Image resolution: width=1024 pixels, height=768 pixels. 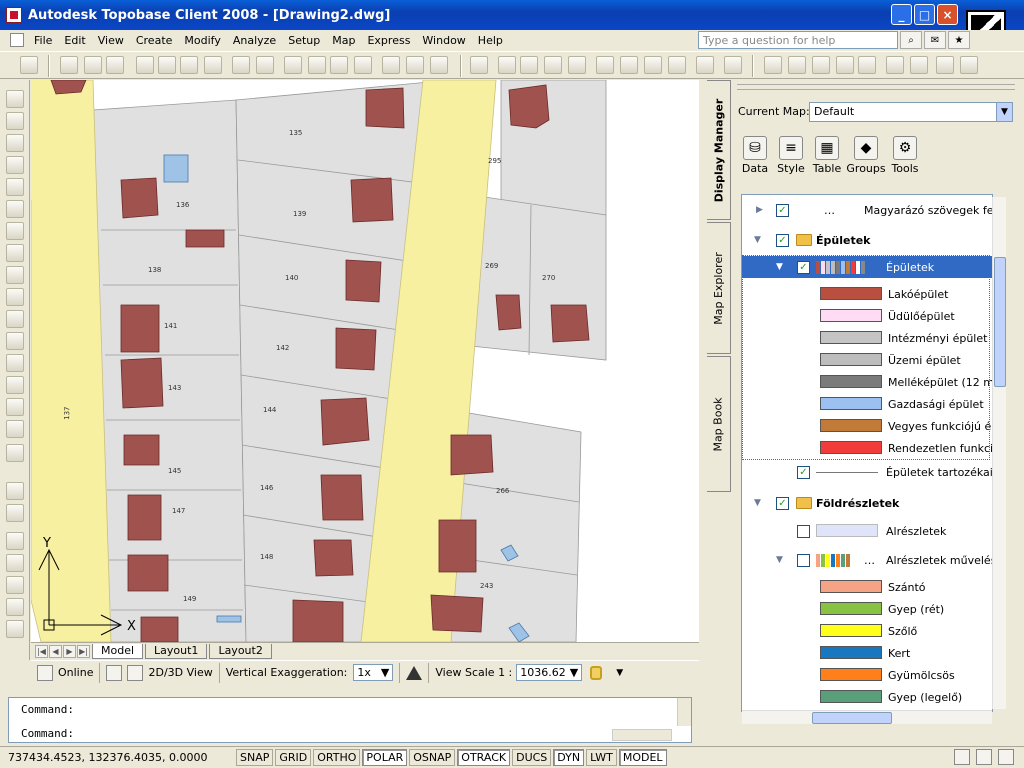 I want to click on zoom-in-icon, so click(x=895, y=65).